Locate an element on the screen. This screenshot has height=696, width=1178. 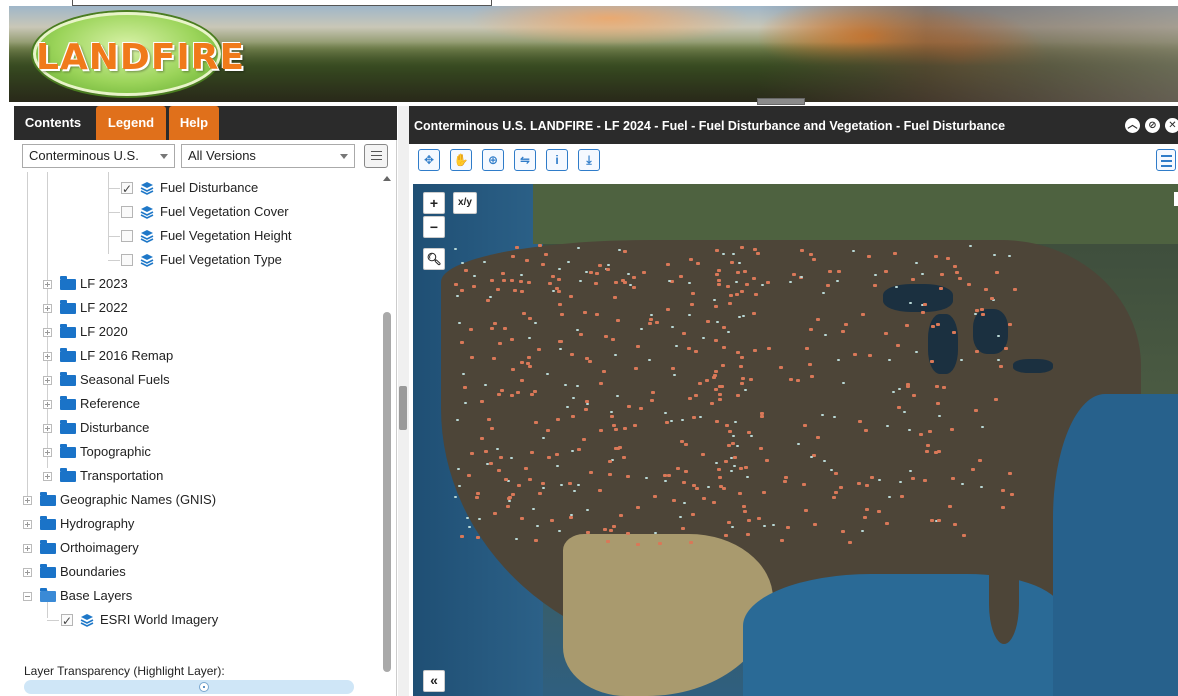
tree-item-transportation: Transportation is located at coordinates (200, 476).